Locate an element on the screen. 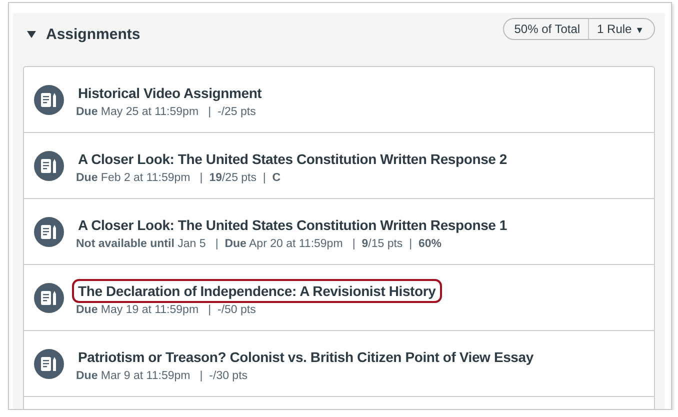  assignment-details: Due Feb 2 at 11:59pm | 19/25 pts | C is located at coordinates (178, 178).